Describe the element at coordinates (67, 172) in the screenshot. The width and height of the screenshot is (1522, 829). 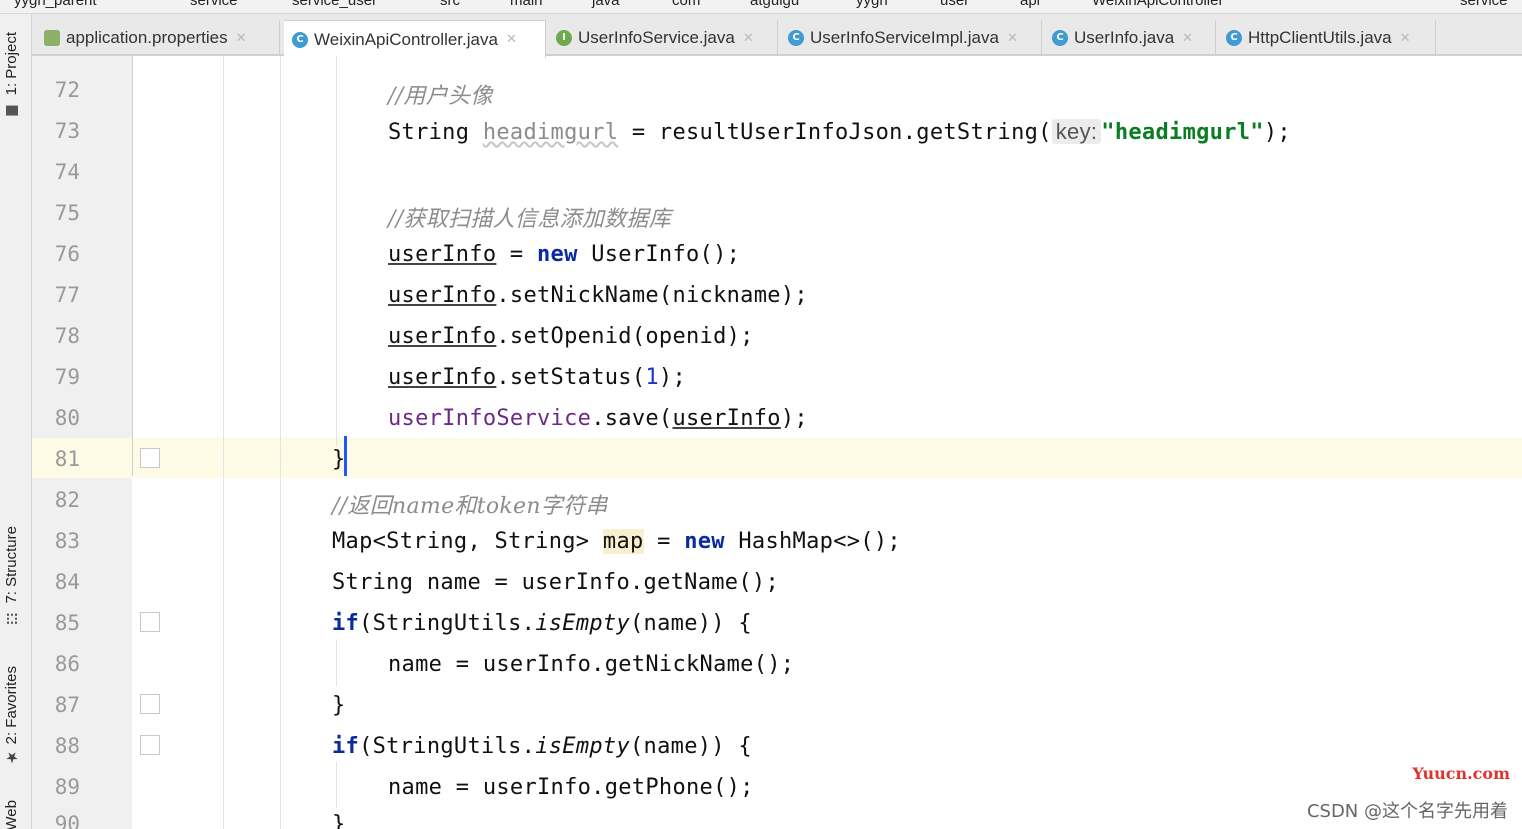
I see `line-number: 74` at that location.